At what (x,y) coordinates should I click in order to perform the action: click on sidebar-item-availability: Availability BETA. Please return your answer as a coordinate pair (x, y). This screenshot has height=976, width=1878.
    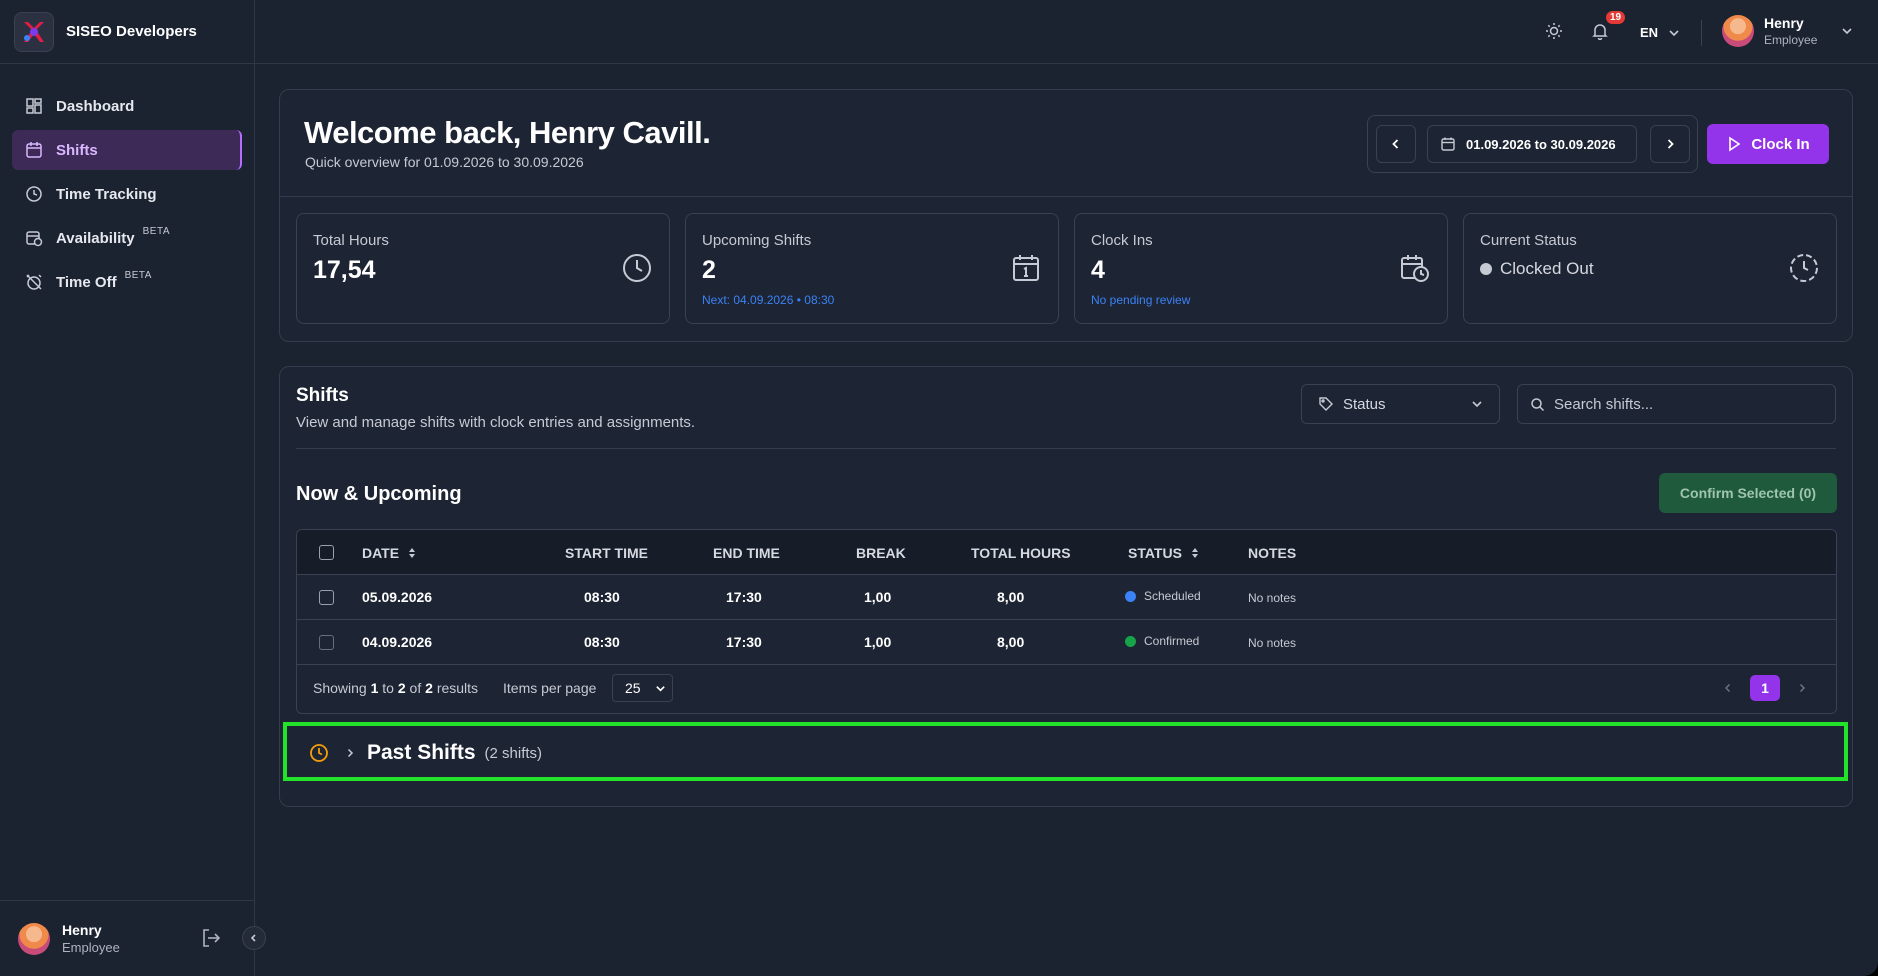
    Looking at the image, I should click on (127, 238).